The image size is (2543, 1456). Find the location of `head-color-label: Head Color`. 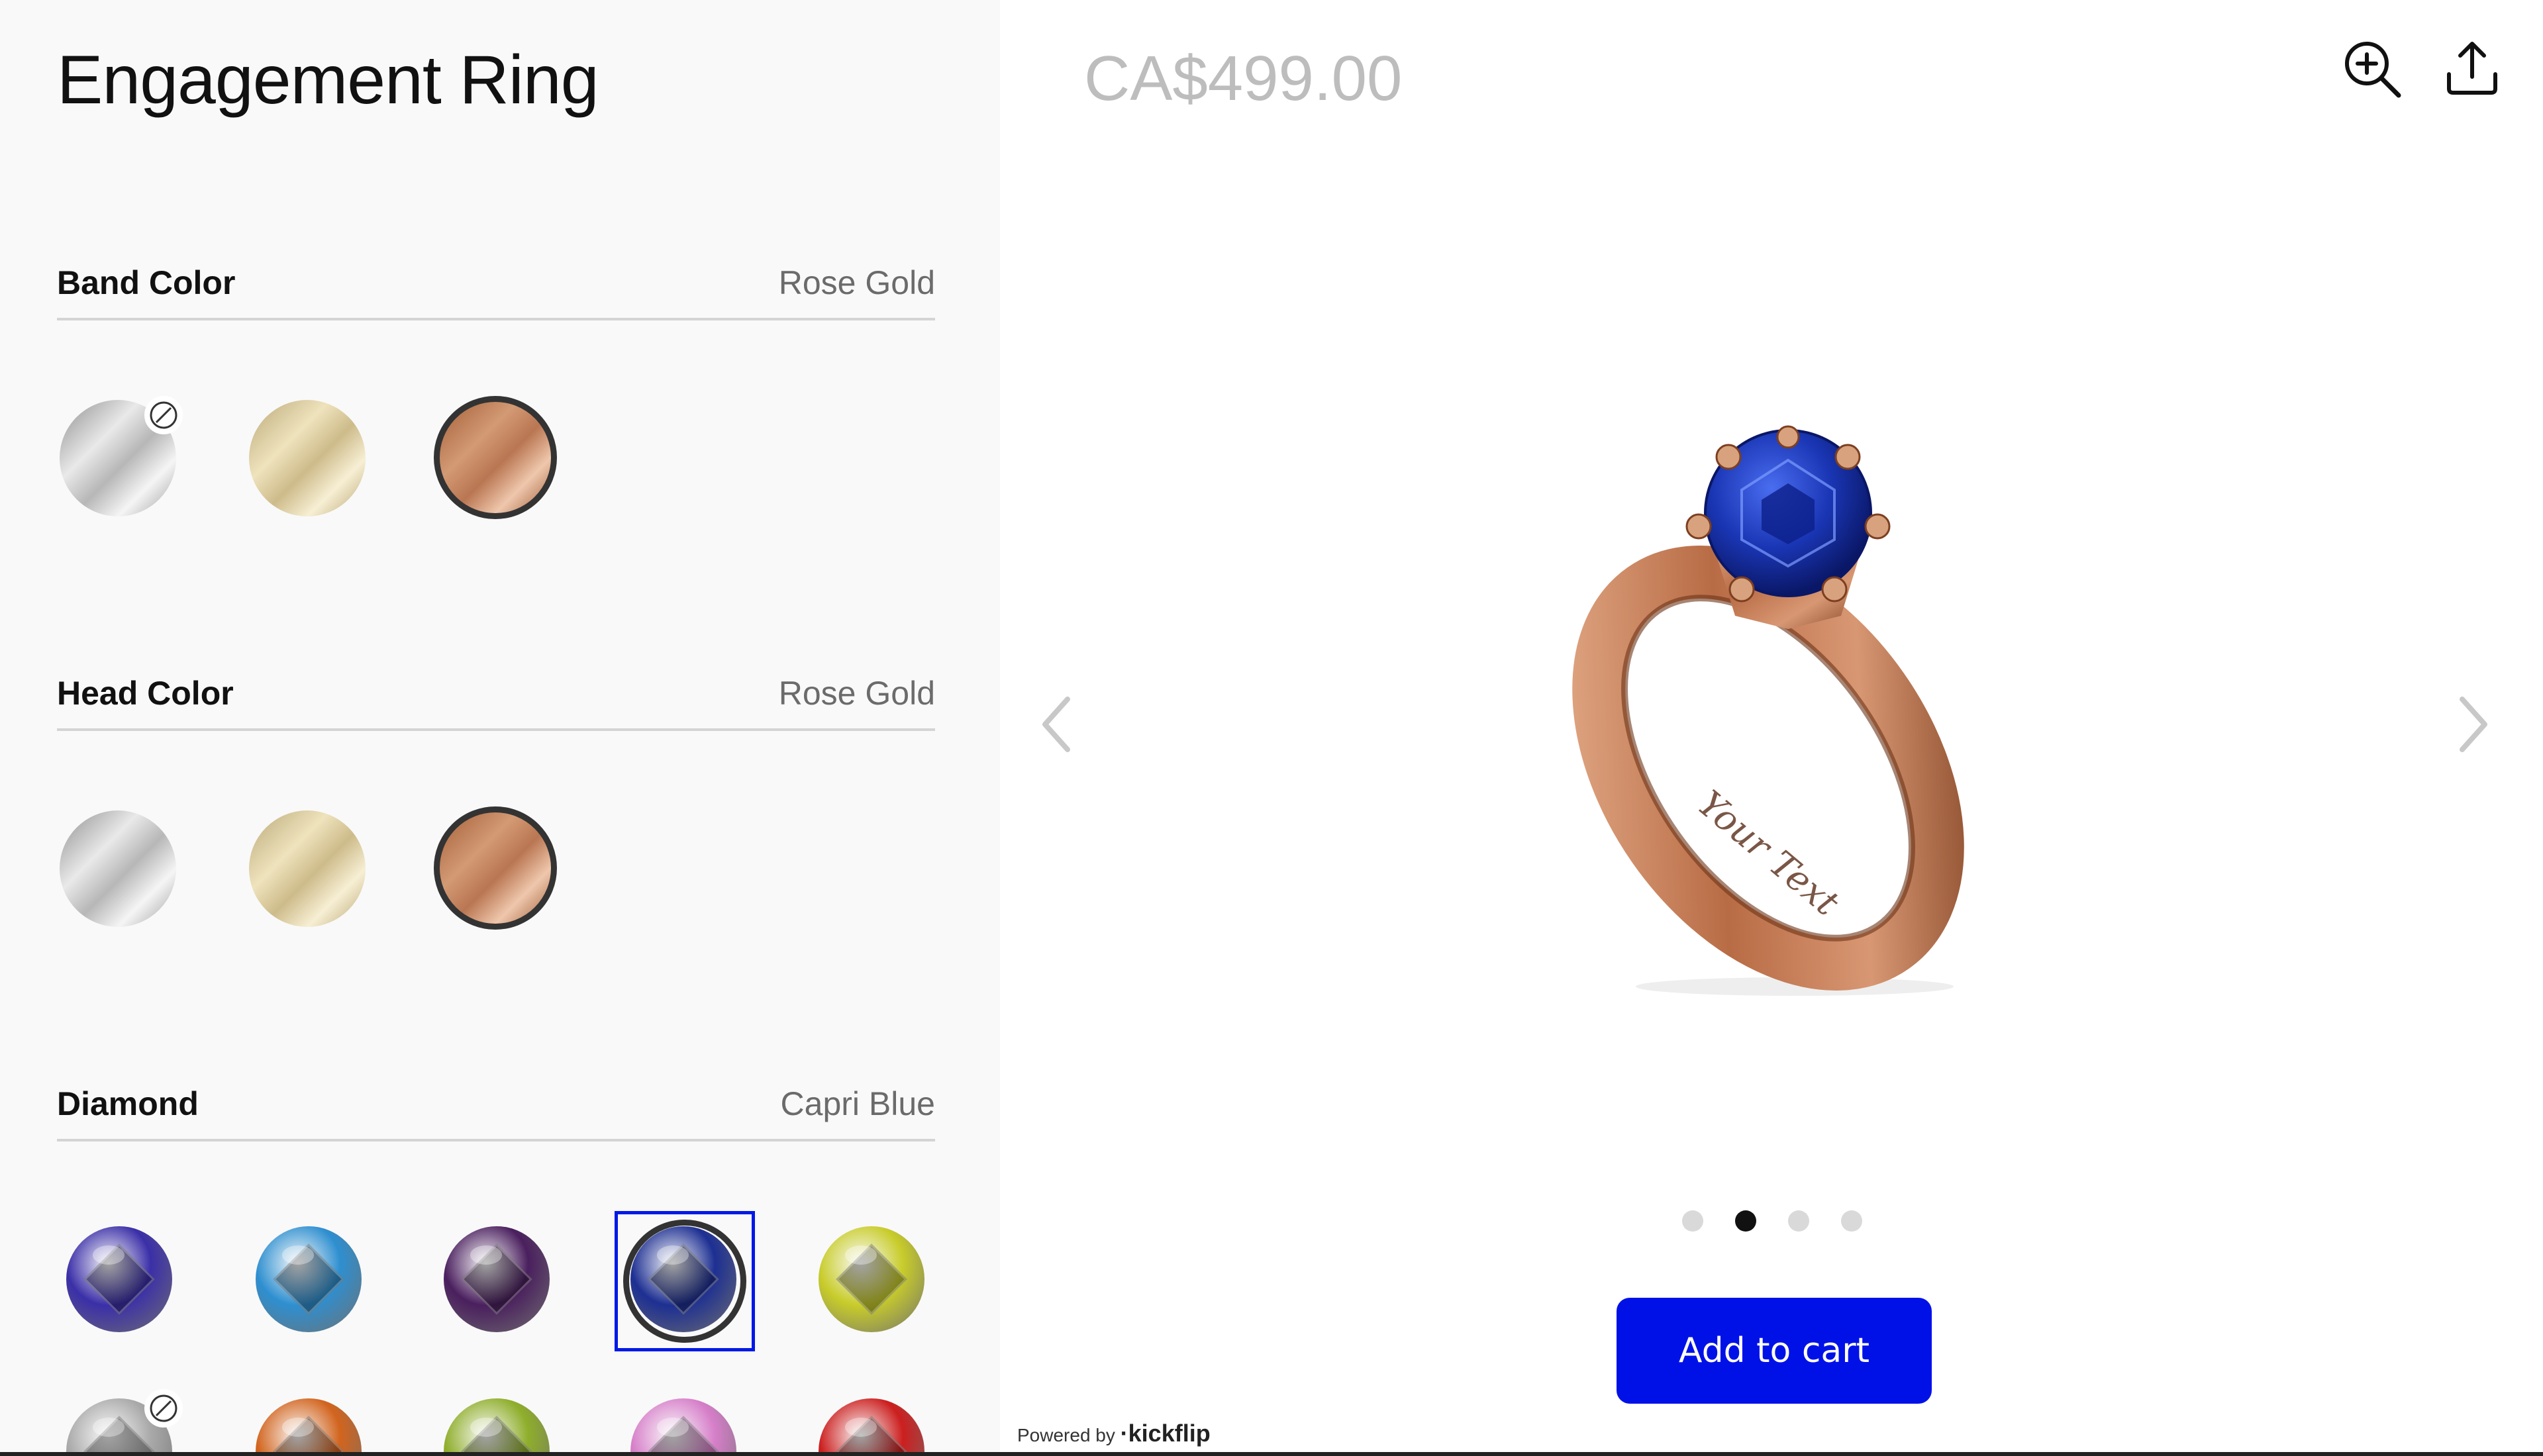

head-color-label: Head Color is located at coordinates (145, 693).